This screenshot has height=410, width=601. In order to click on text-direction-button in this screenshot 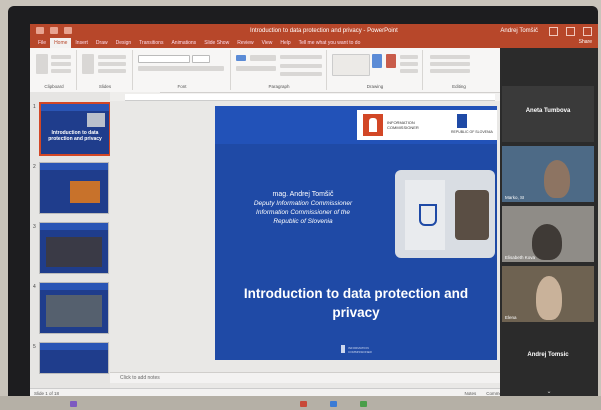, I will do `click(301, 57)`.